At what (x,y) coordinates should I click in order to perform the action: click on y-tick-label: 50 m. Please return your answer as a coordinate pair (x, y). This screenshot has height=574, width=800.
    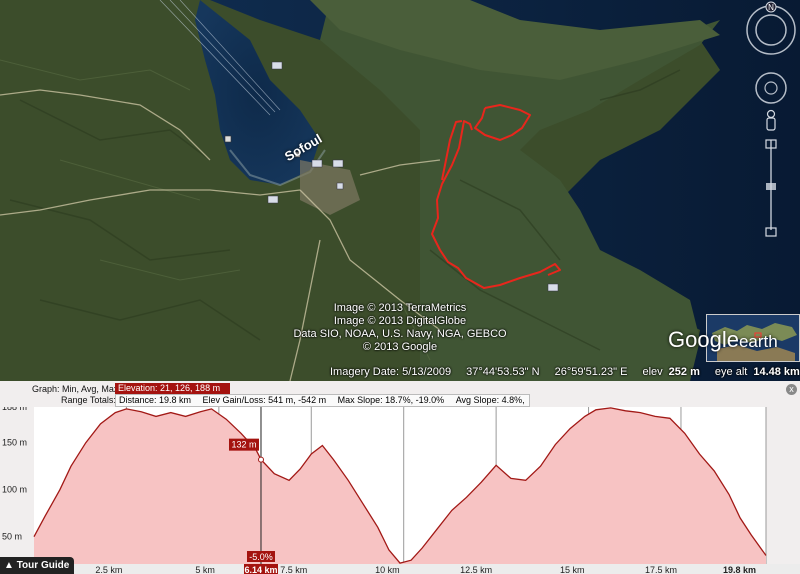
    Looking at the image, I should click on (12, 537).